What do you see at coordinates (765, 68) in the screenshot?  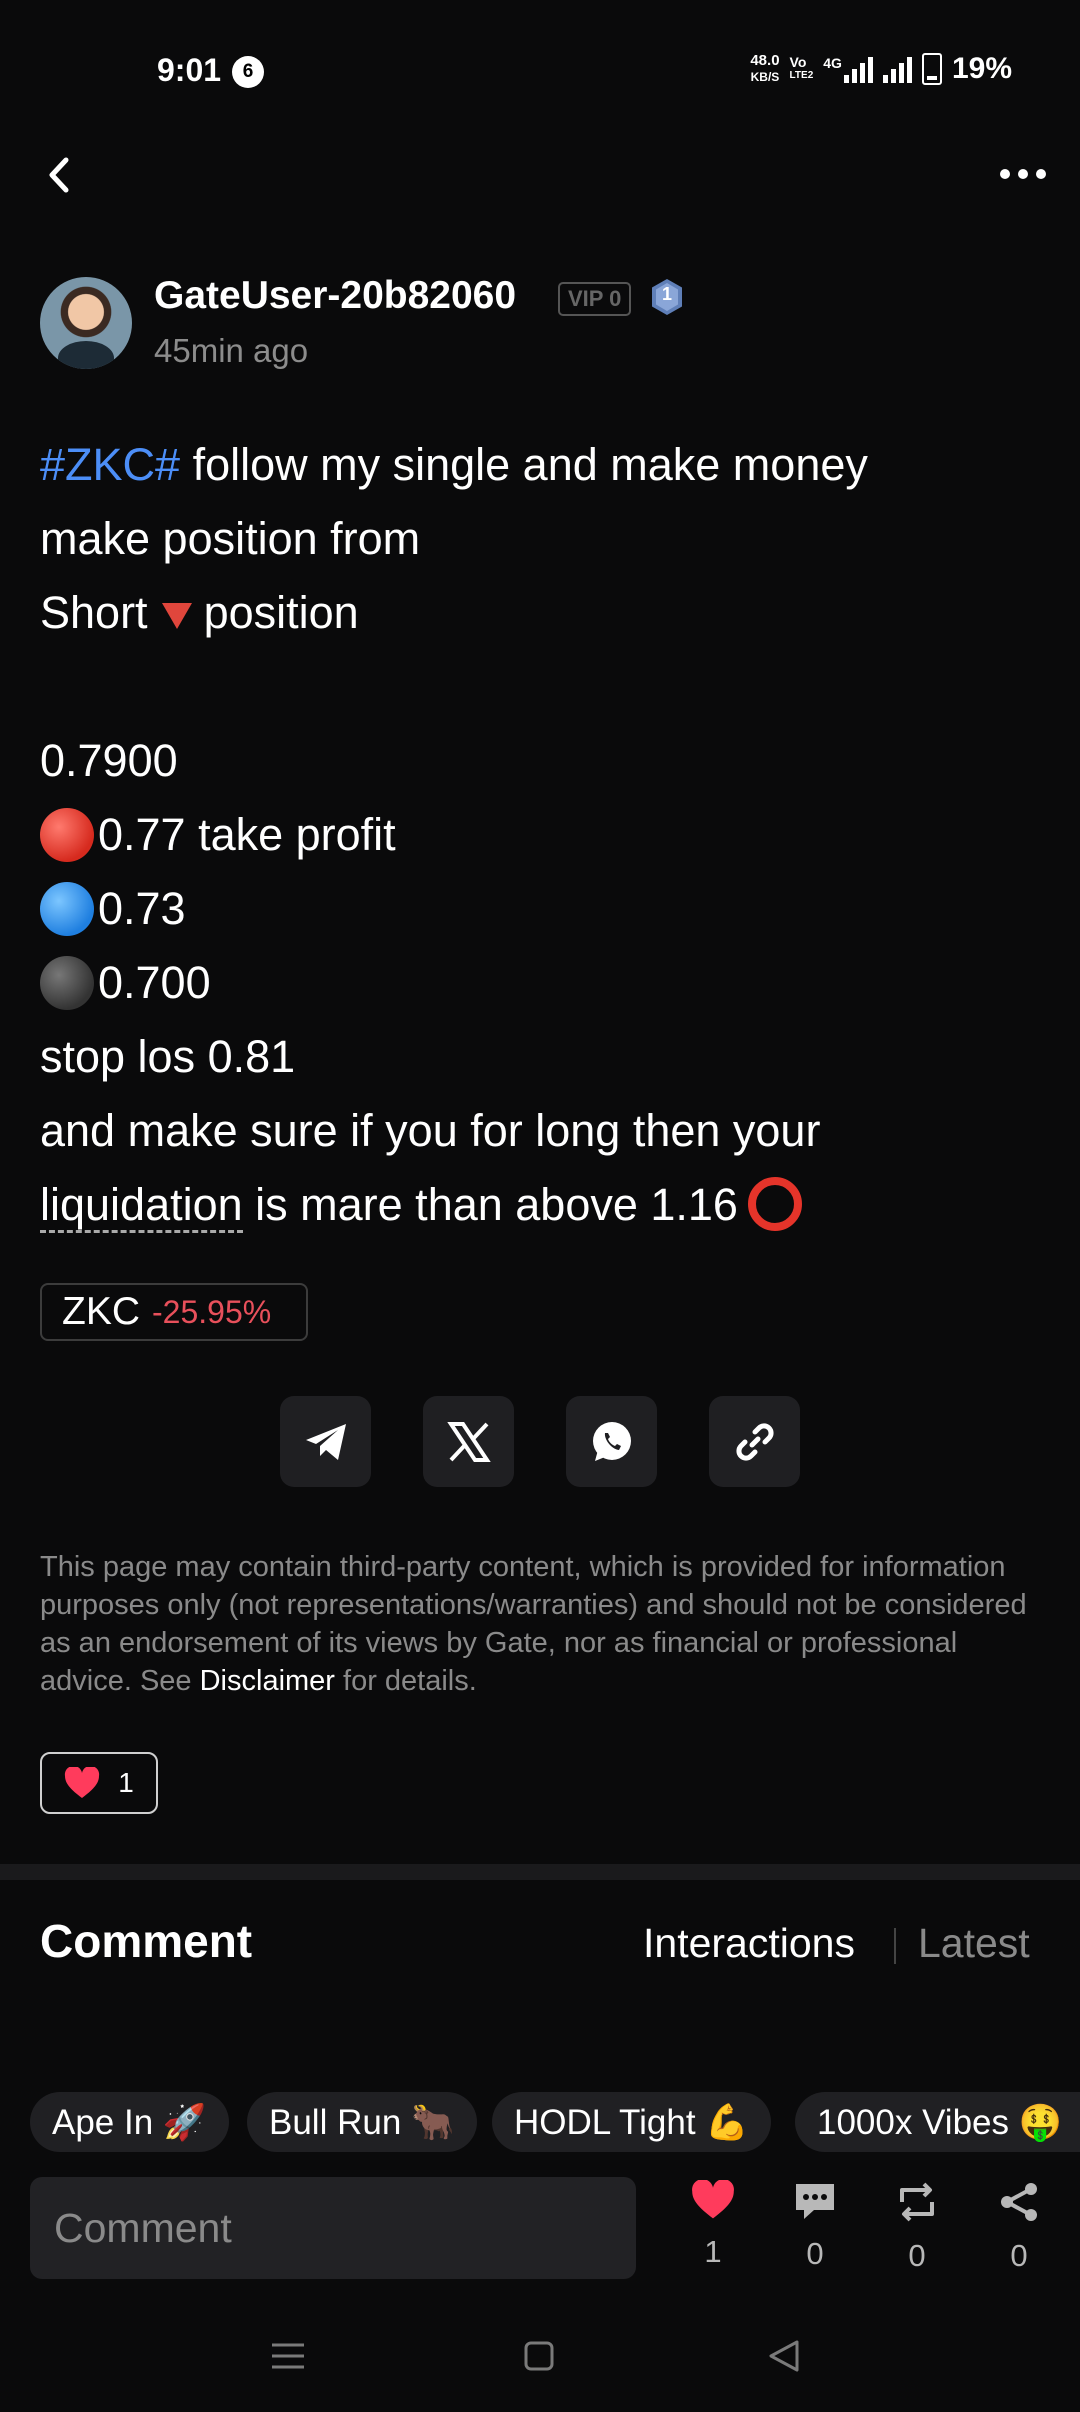 I see `network-speed: 48.0 KB/S` at bounding box center [765, 68].